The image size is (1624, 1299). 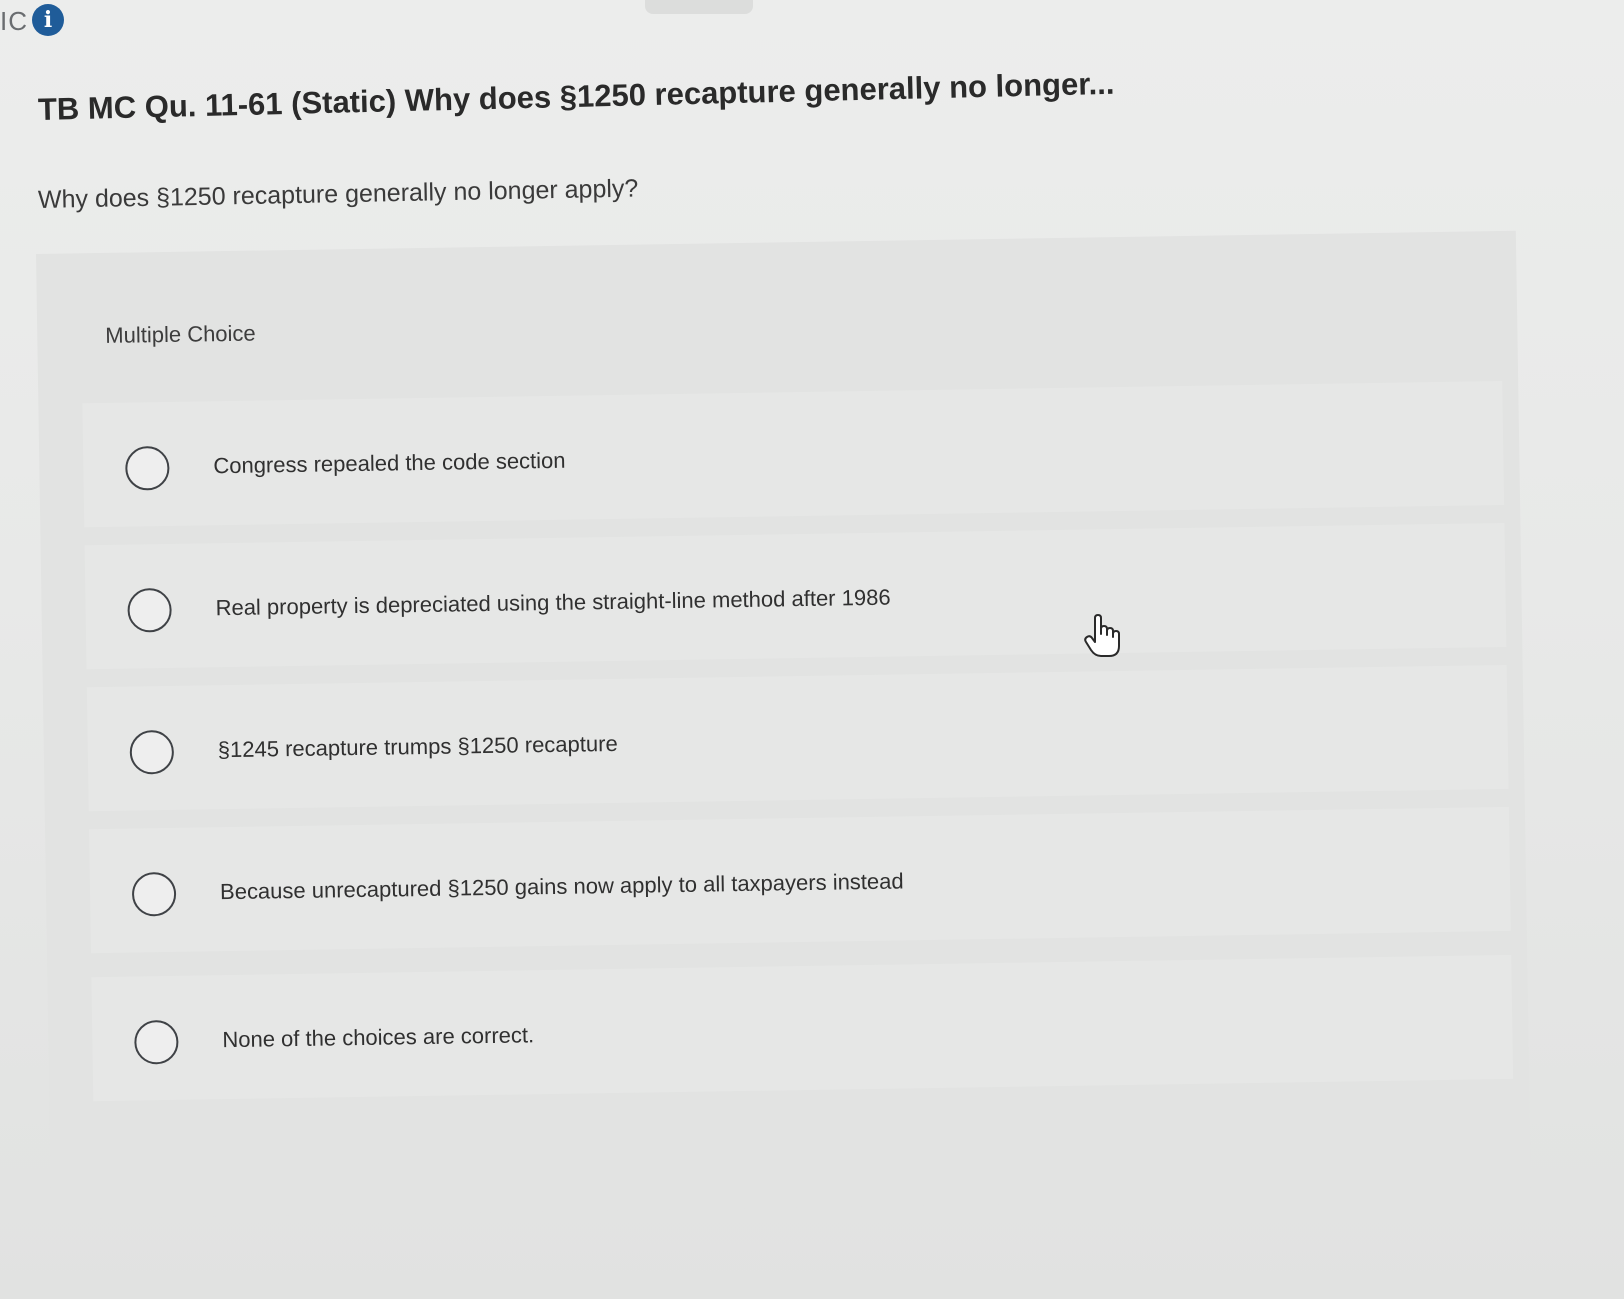 I want to click on info-icon: i, so click(x=48, y=20).